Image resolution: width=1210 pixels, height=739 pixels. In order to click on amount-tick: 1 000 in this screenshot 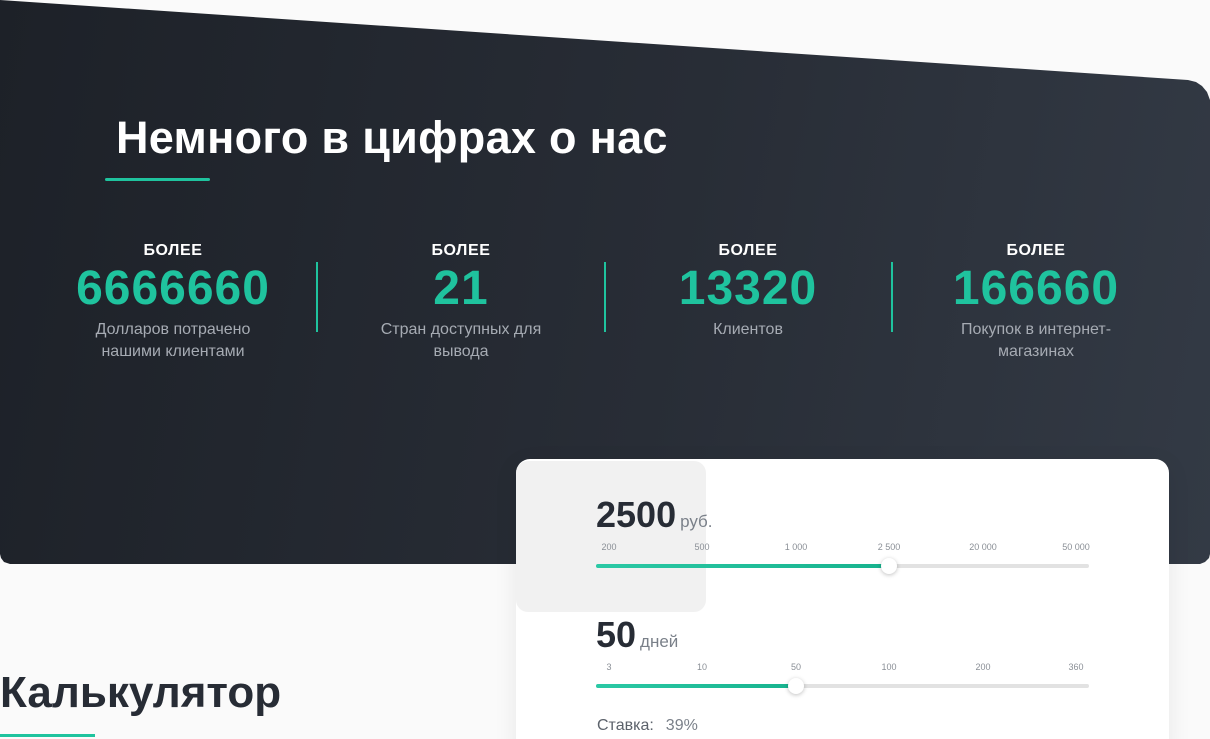, I will do `click(796, 547)`.